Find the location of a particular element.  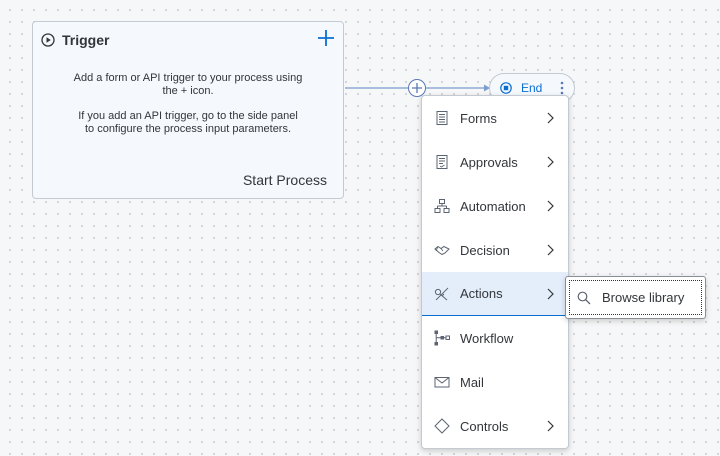

actions-submenu: Browse library is located at coordinates (635, 297).